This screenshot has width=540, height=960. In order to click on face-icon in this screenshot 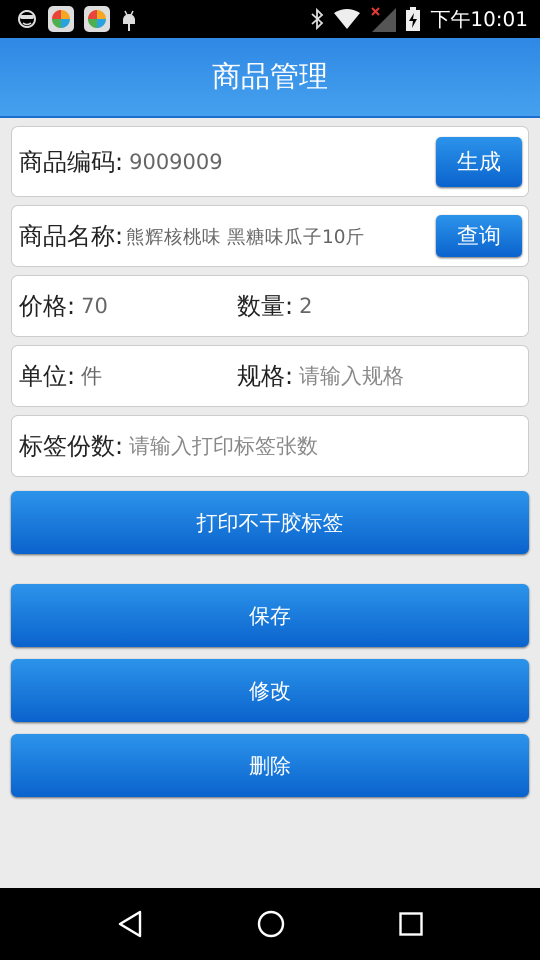, I will do `click(27, 19)`.